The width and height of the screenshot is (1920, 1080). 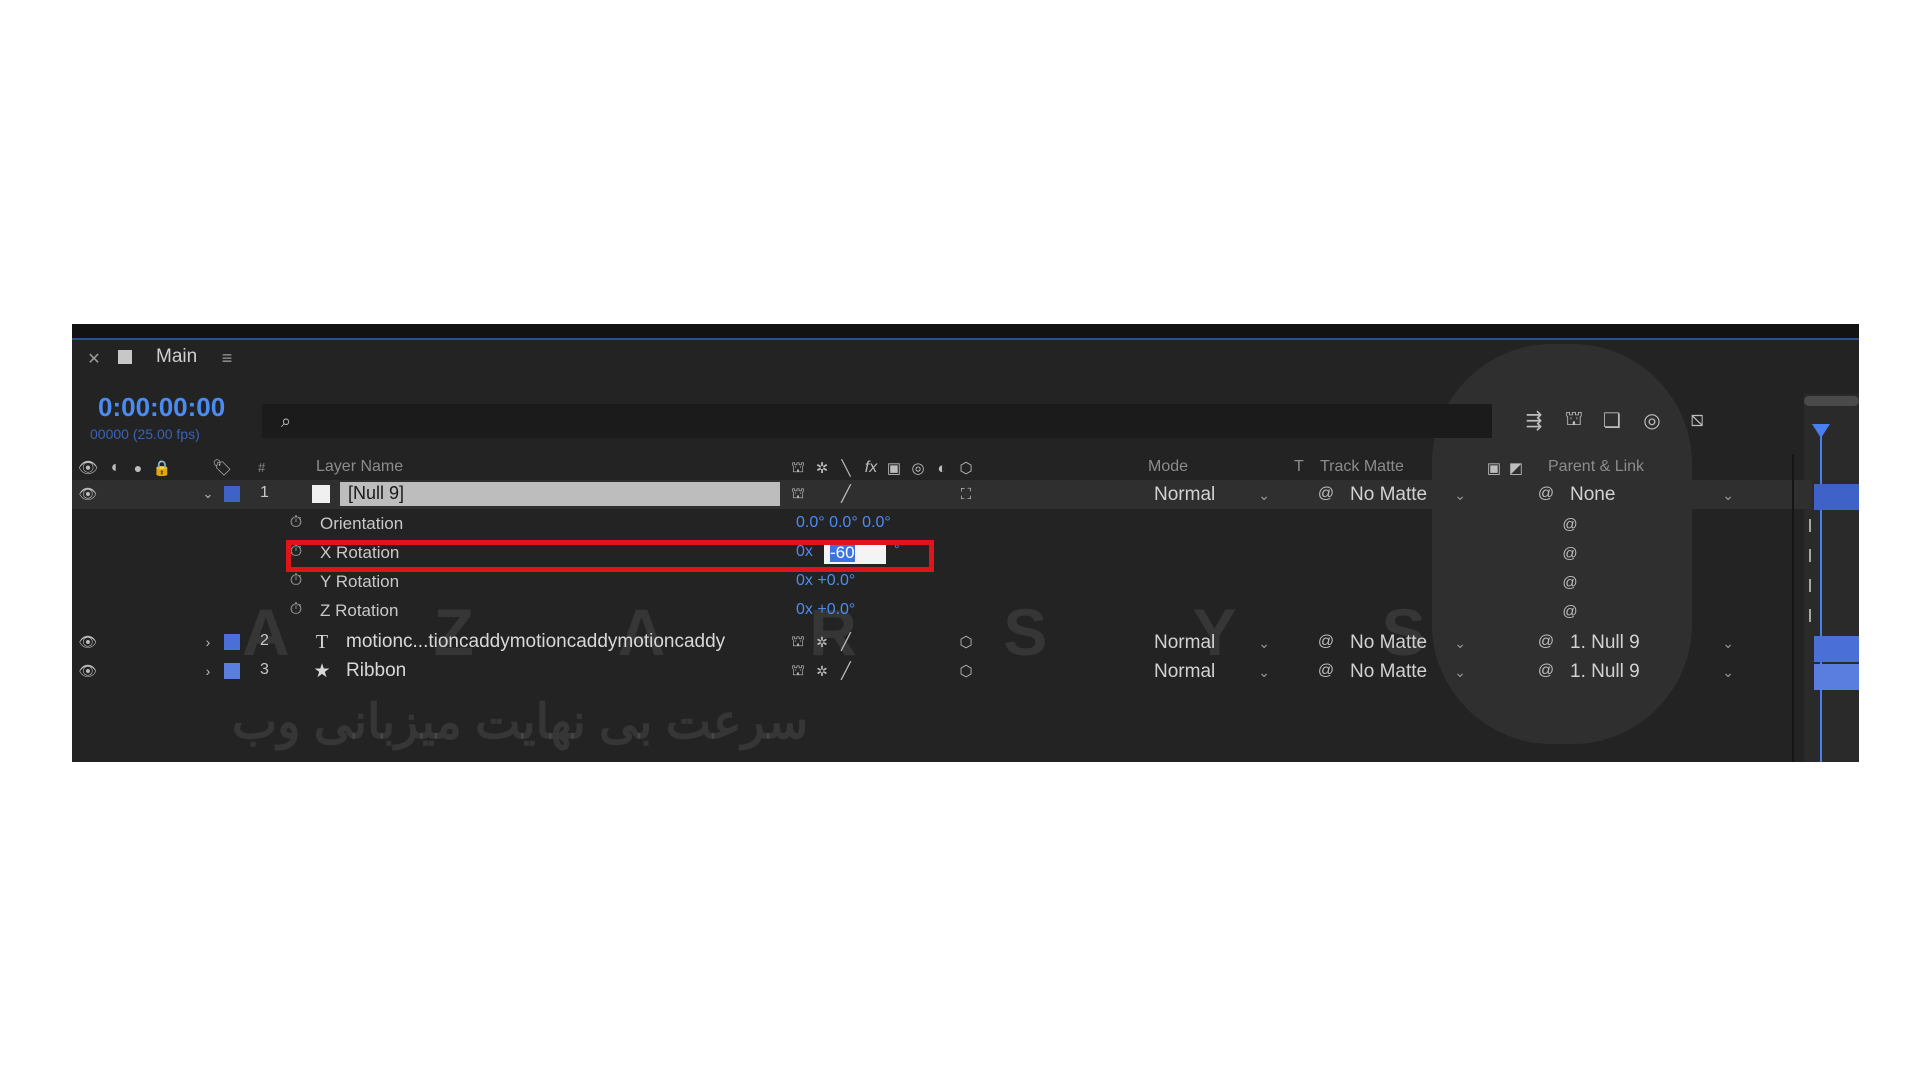 I want to click on work-area-bar, so click(x=1831, y=401).